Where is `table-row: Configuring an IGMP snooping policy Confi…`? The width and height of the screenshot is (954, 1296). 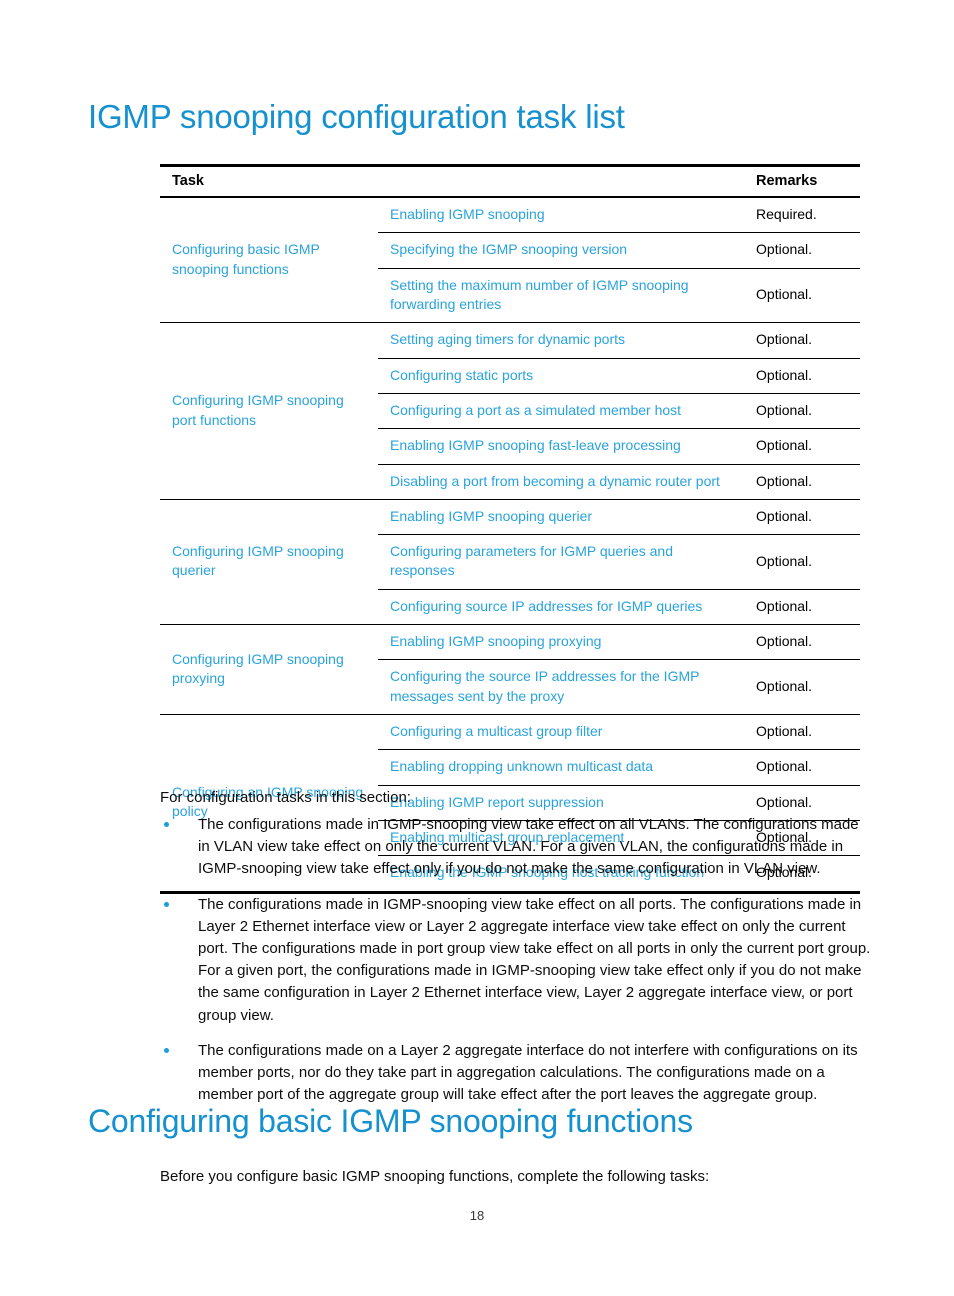
table-row: Configuring an IGMP snooping policy Confi… is located at coordinates (510, 803).